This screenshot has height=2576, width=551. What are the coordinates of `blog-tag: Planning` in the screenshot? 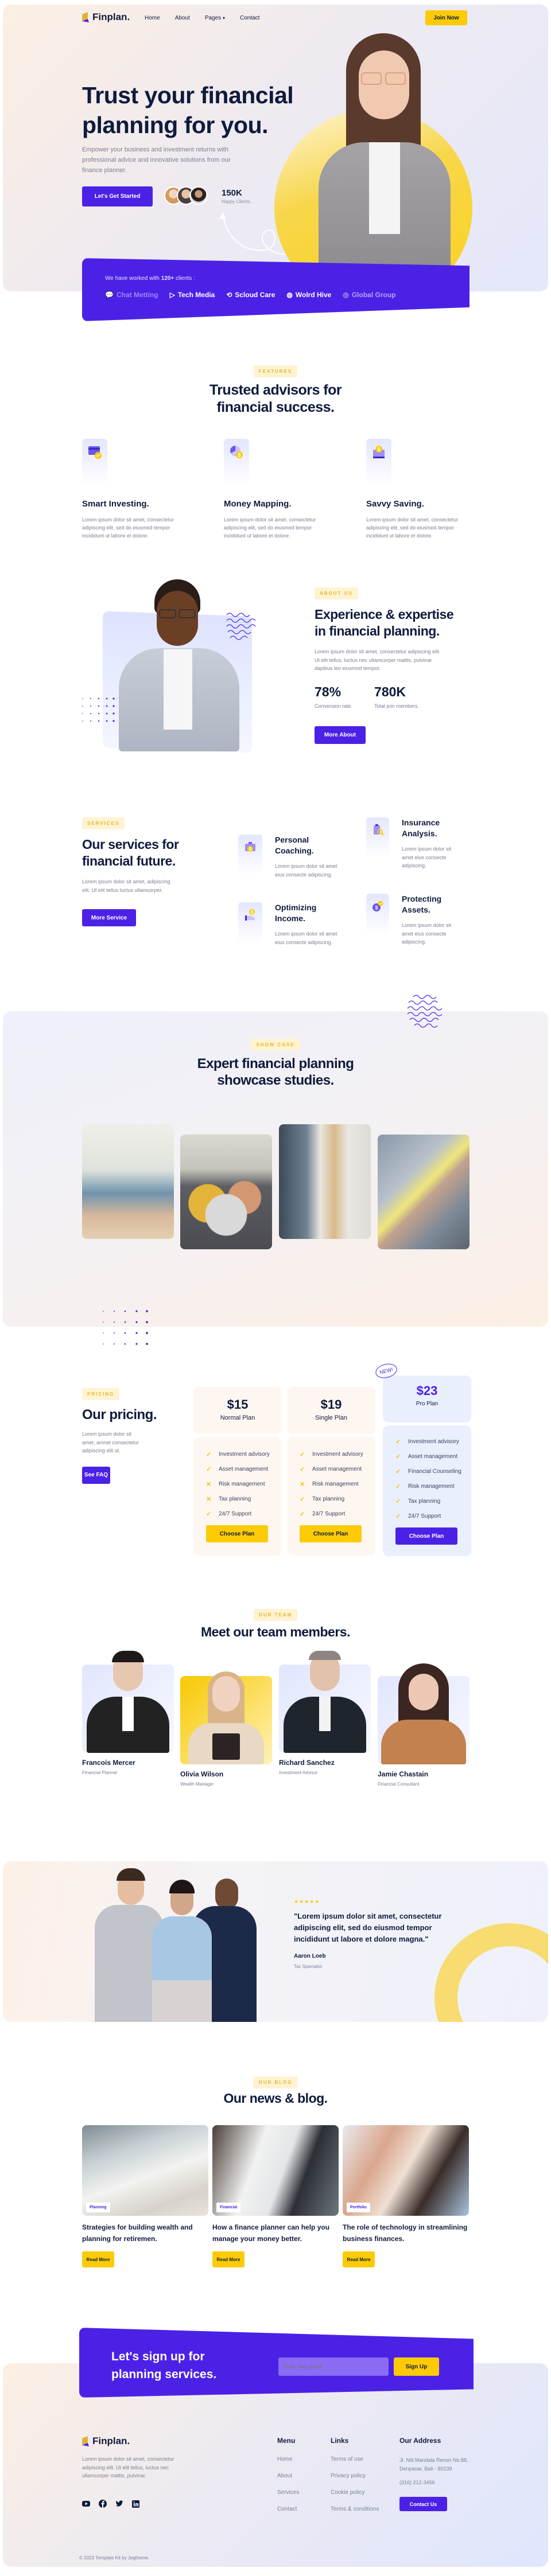 It's located at (98, 2208).